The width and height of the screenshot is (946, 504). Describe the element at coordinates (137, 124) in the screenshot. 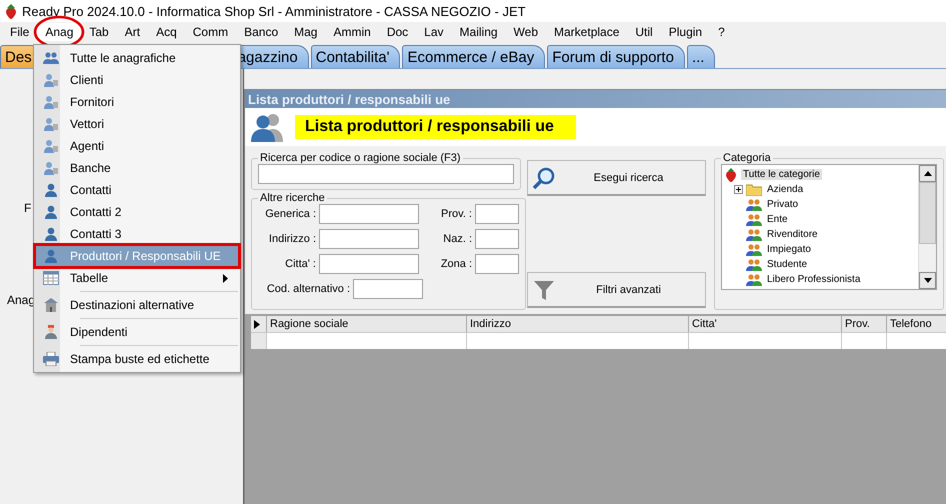

I see `menu-item: Vettori` at that location.